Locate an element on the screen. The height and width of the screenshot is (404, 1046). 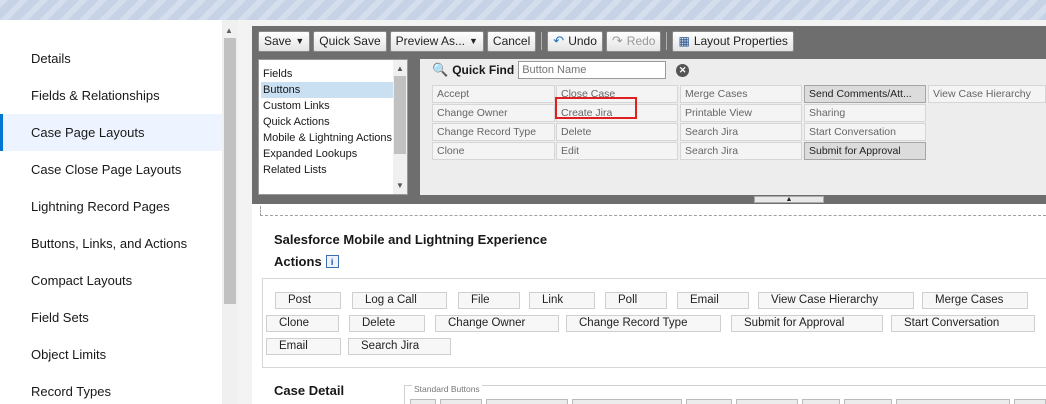
layout-properties-button: ▦ Layout Properties is located at coordinates (733, 41).